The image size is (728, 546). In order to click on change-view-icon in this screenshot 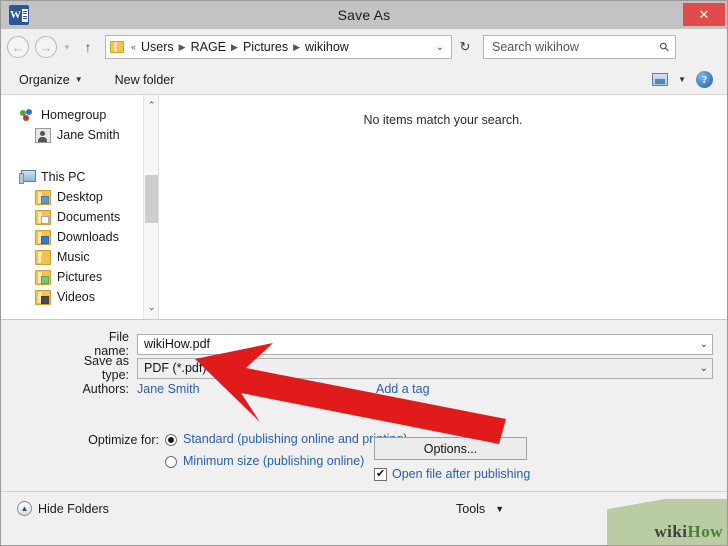, I will do `click(660, 79)`.